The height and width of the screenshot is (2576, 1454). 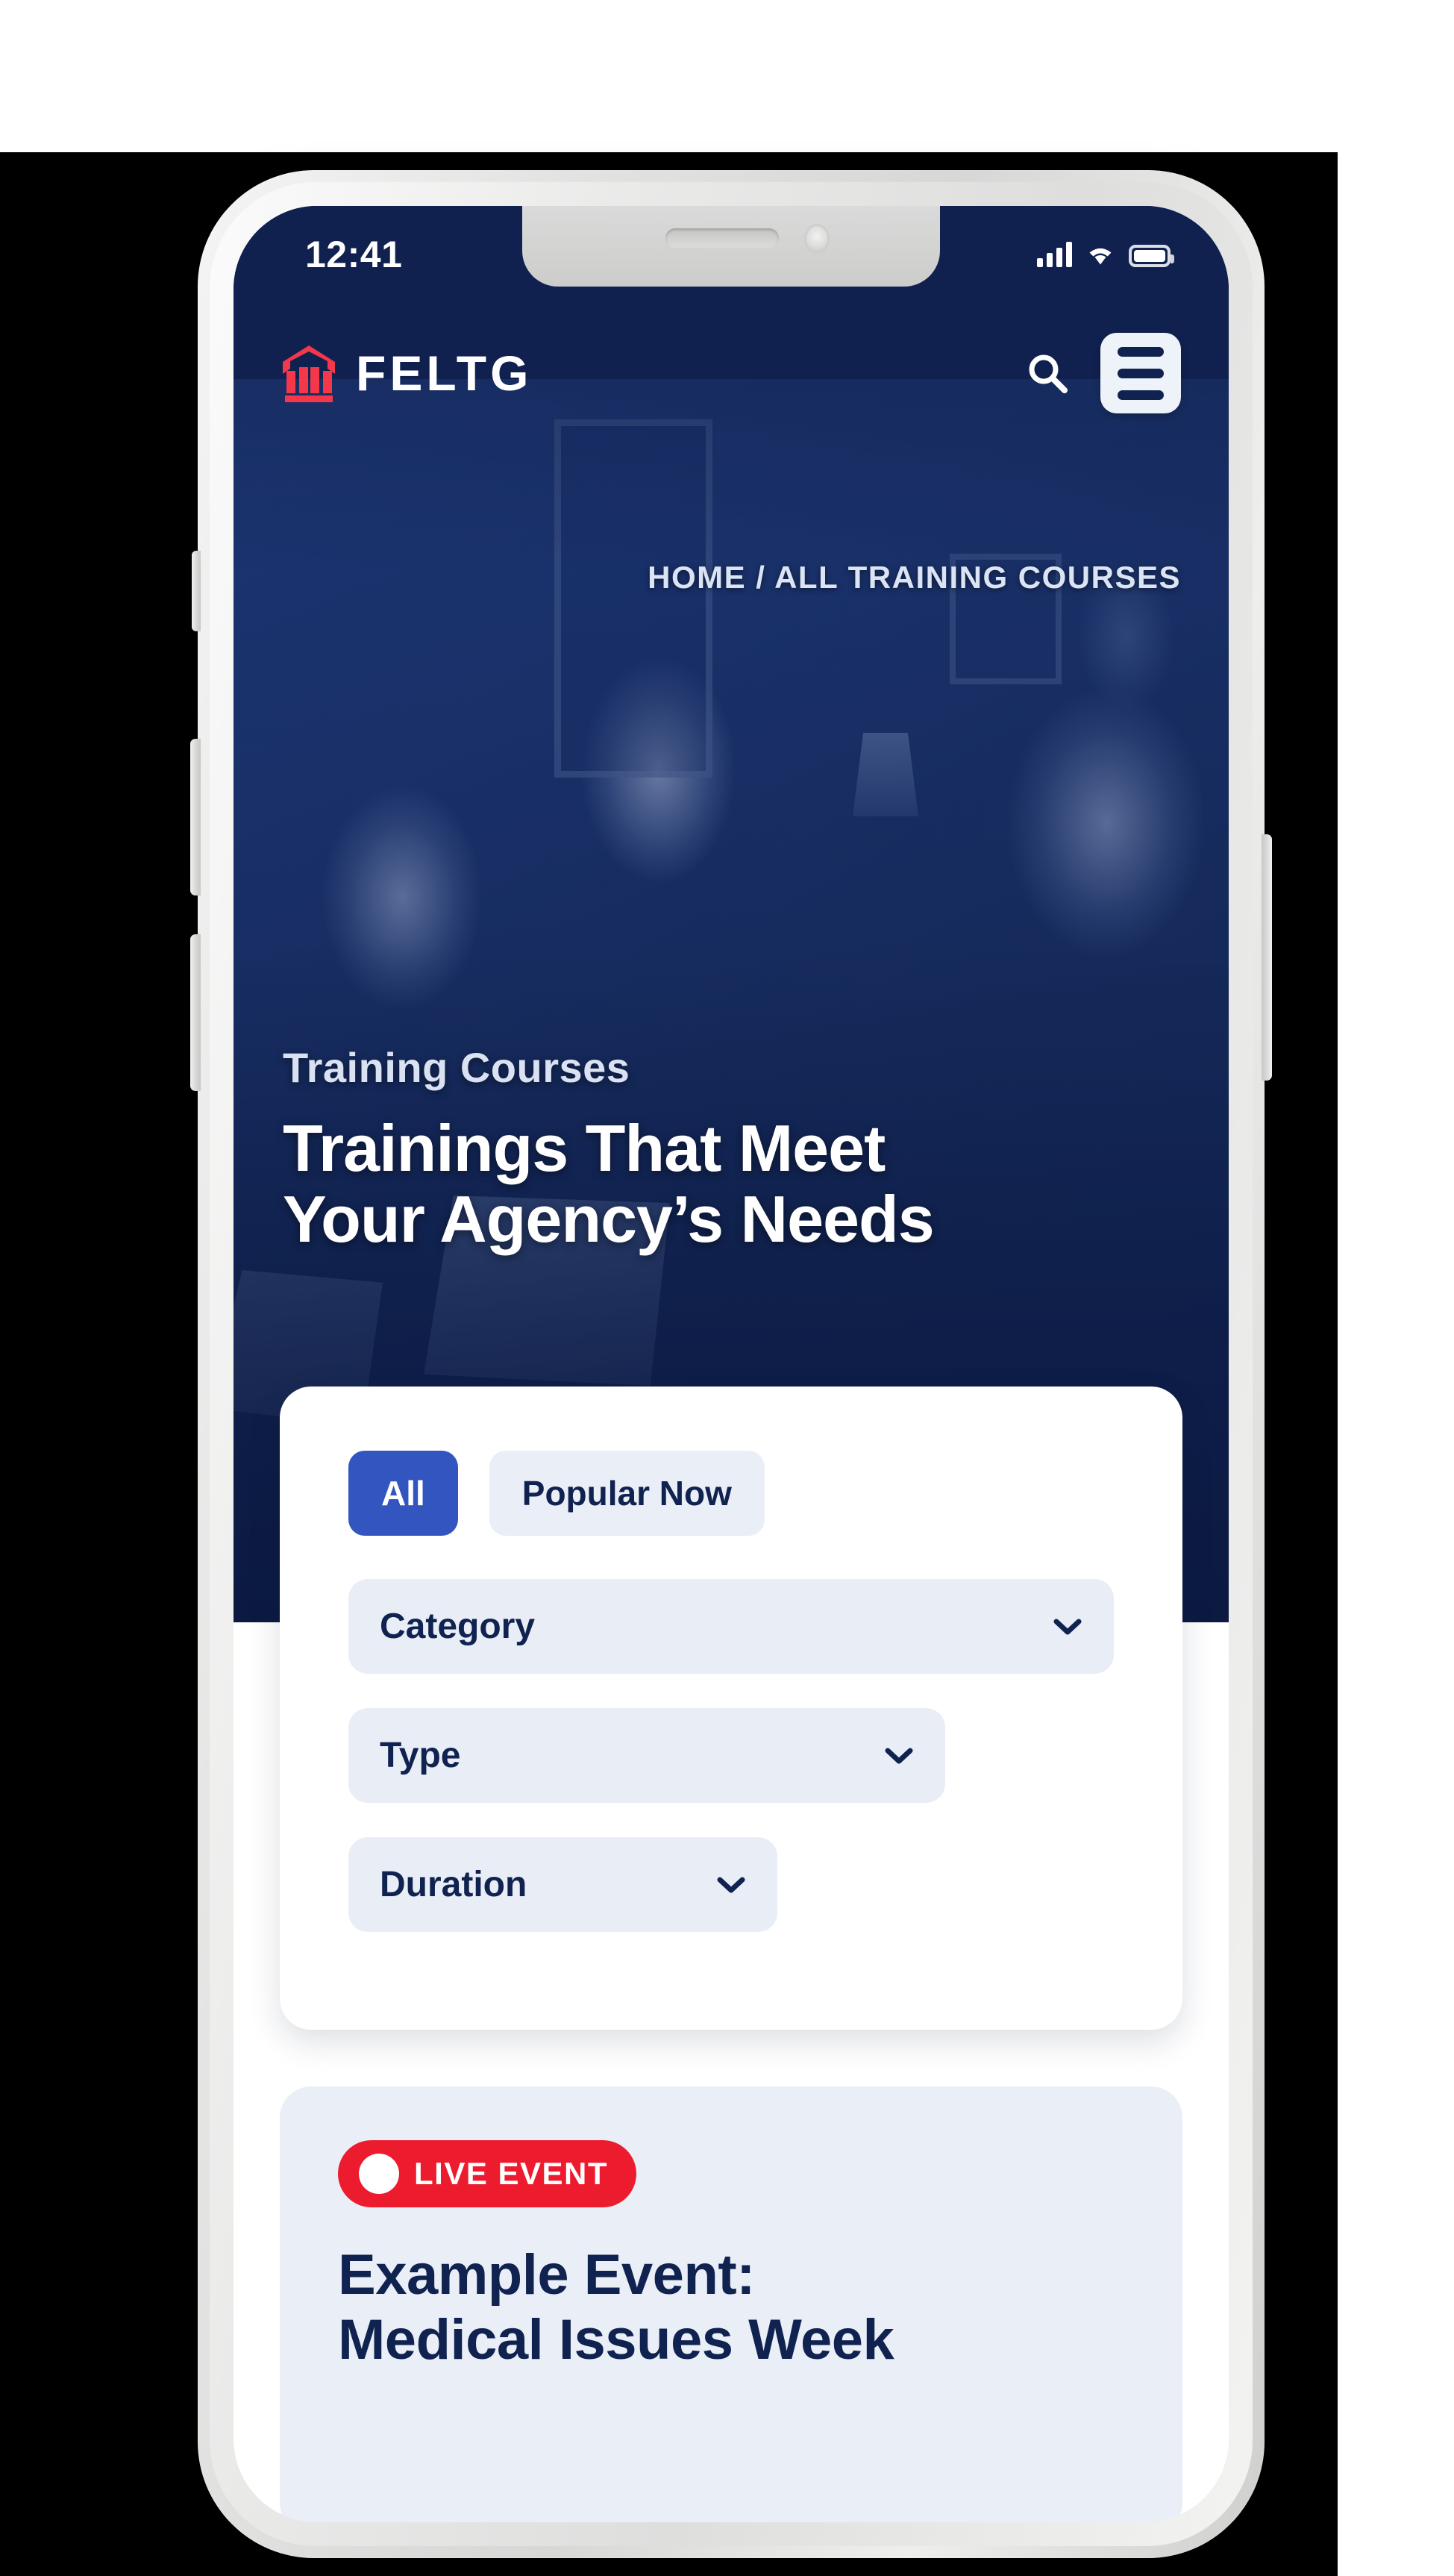 I want to click on search-icon, so click(x=1047, y=373).